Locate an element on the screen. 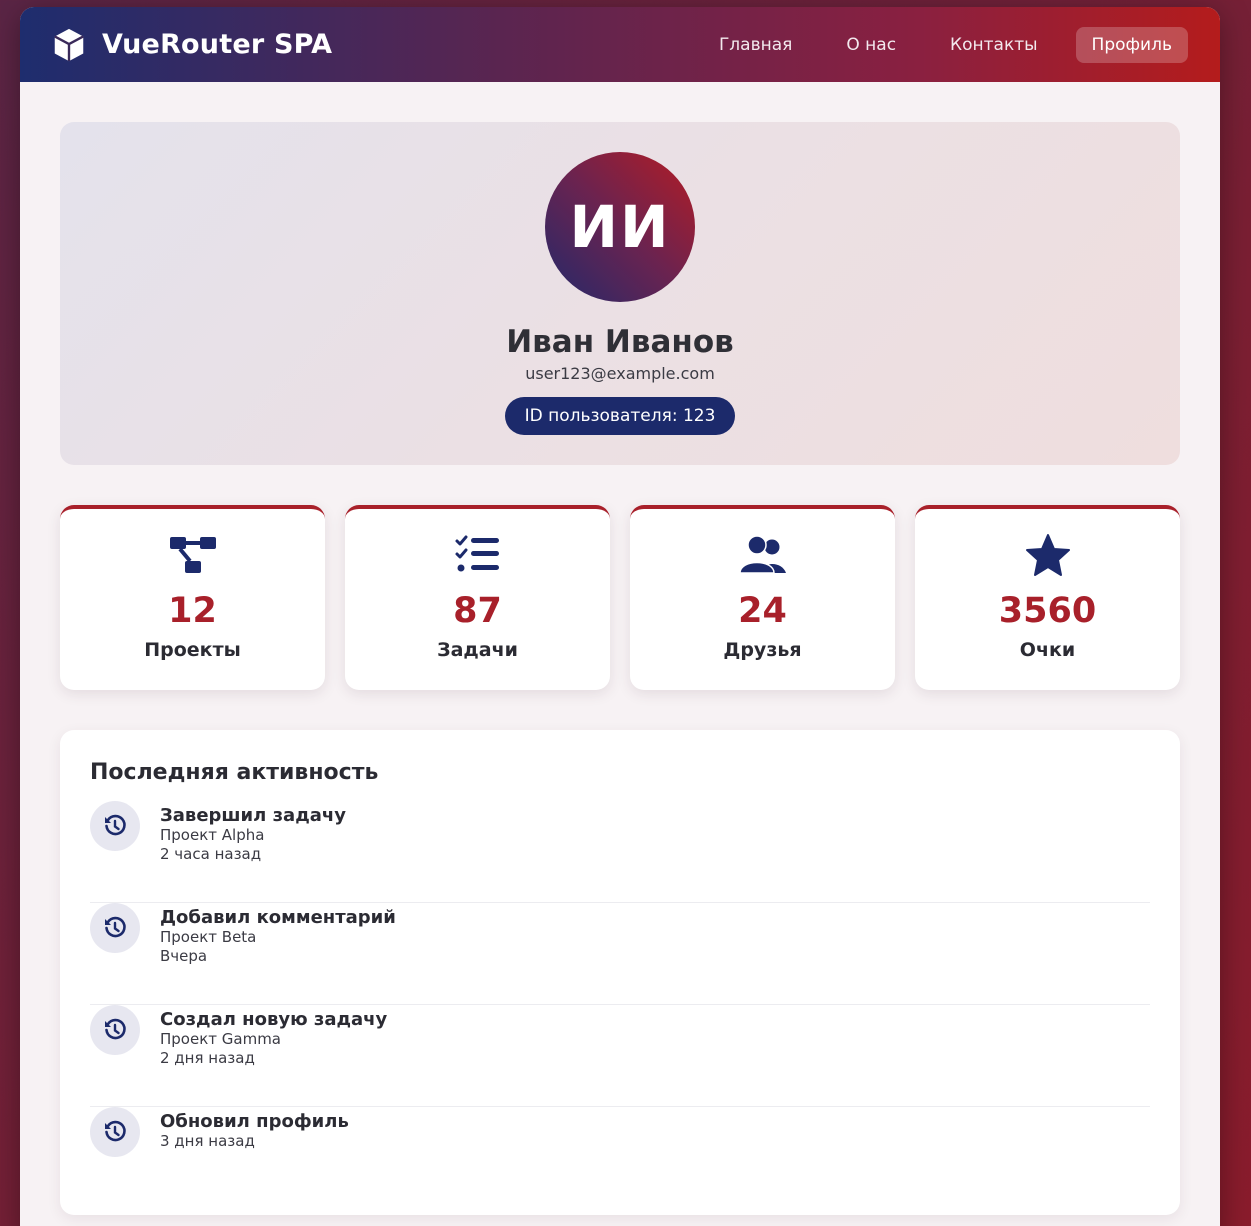  brand: VueRouter SPA is located at coordinates (191, 45).